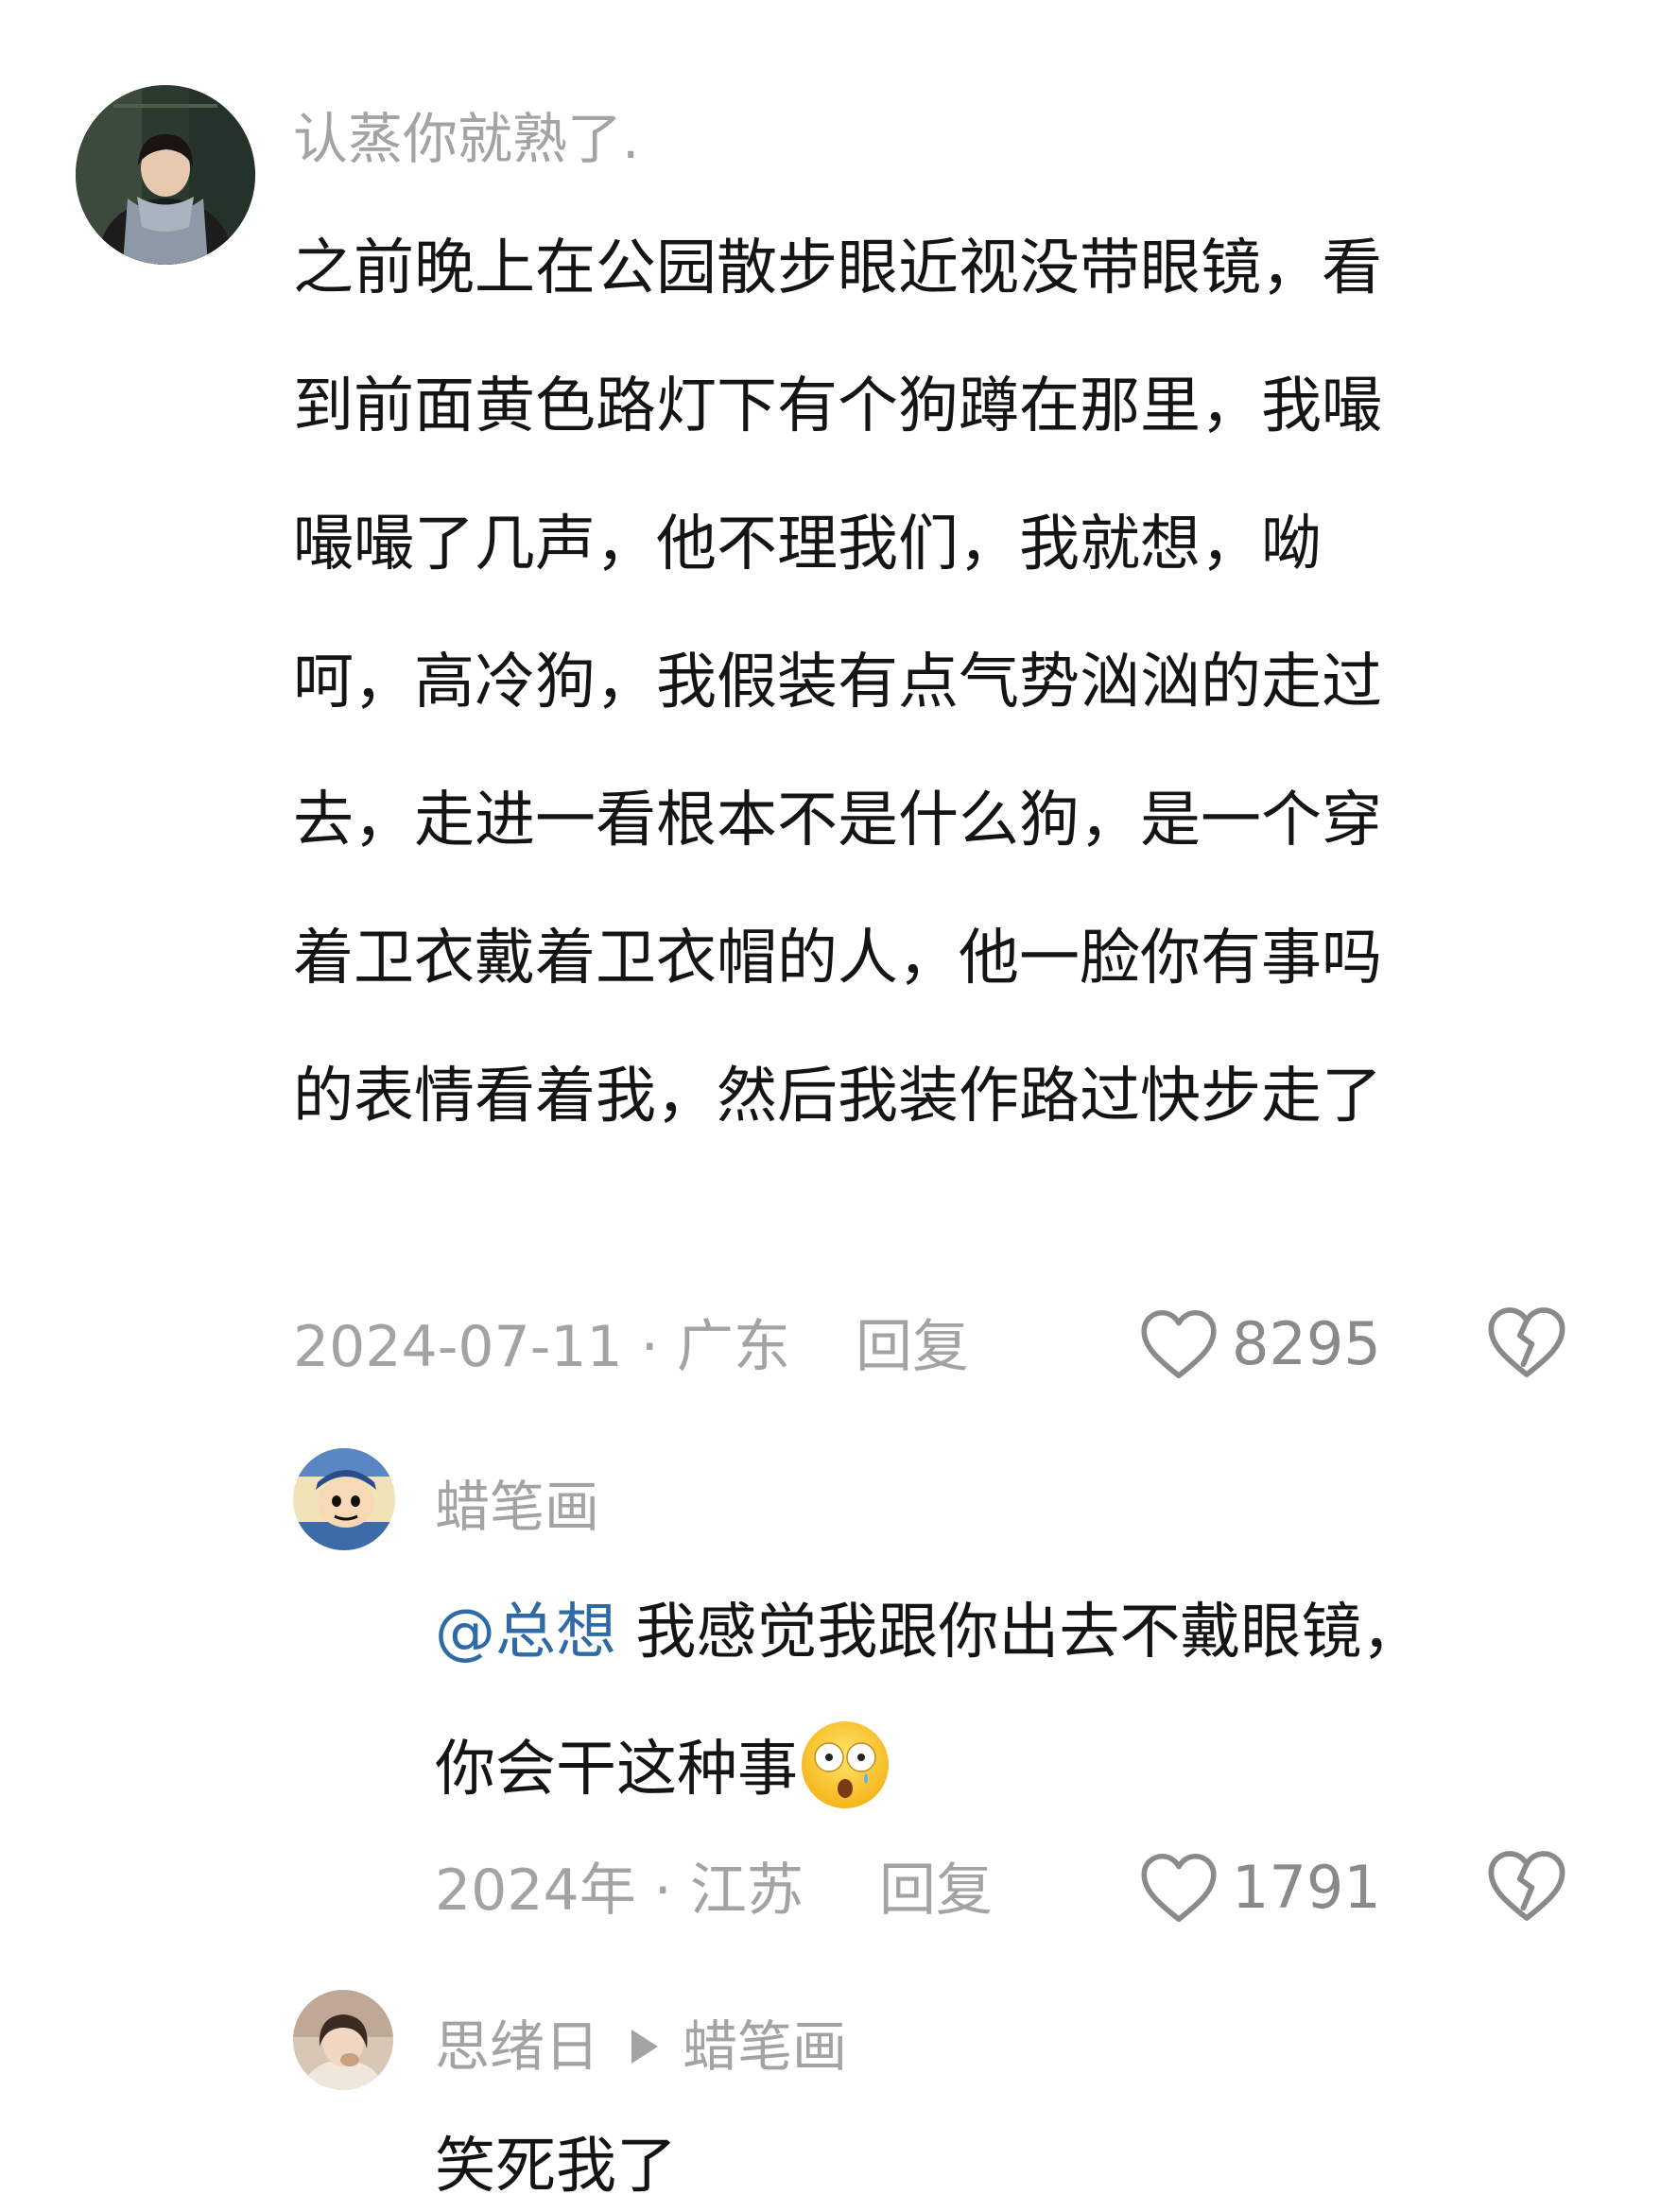  Describe the element at coordinates (837, 268) in the screenshot. I see `comment-line: 之前晚上在公园散步眼近视没带眼镜，看` at that location.